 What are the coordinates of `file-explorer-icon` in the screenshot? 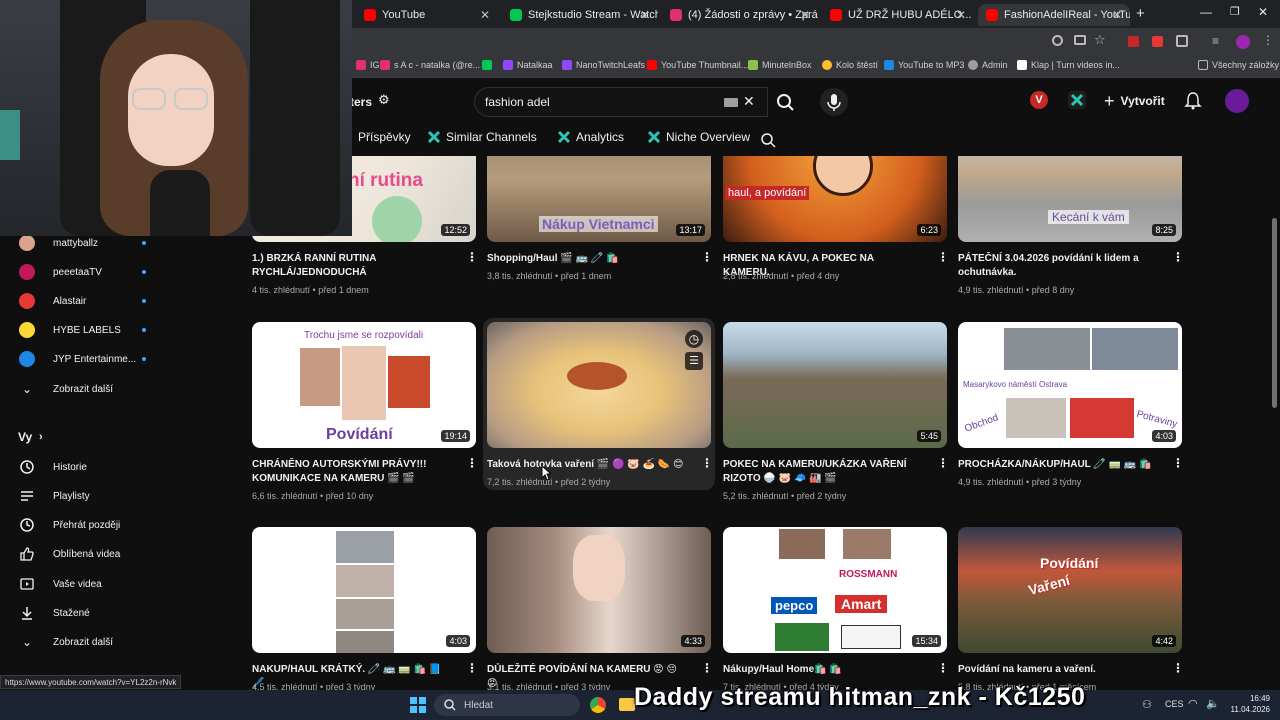 It's located at (627, 704).